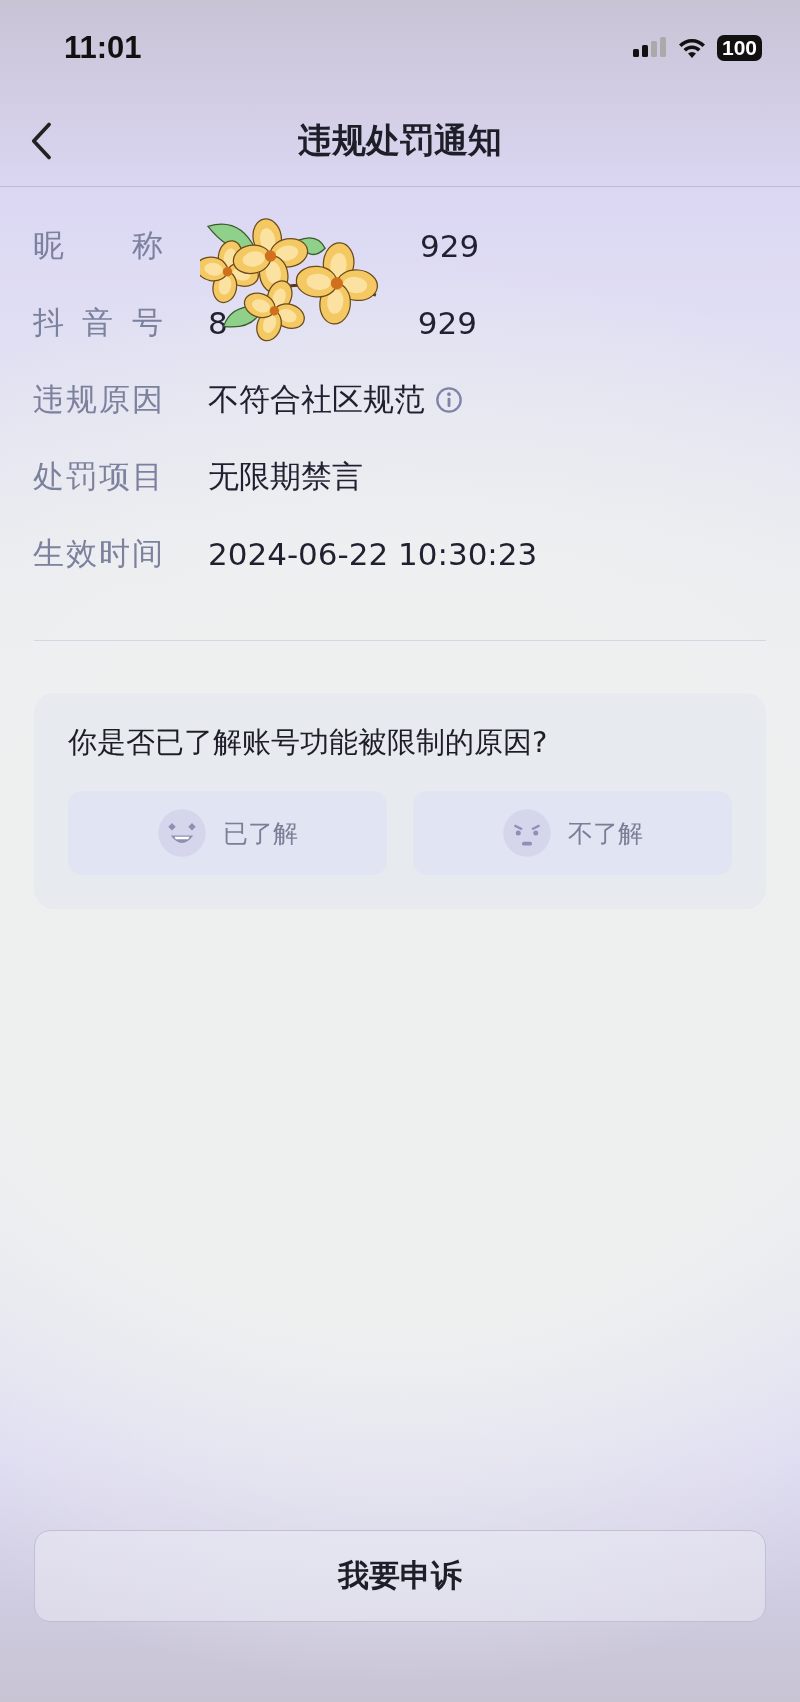  I want to click on page-title: 违规处罚通知, so click(400, 140).